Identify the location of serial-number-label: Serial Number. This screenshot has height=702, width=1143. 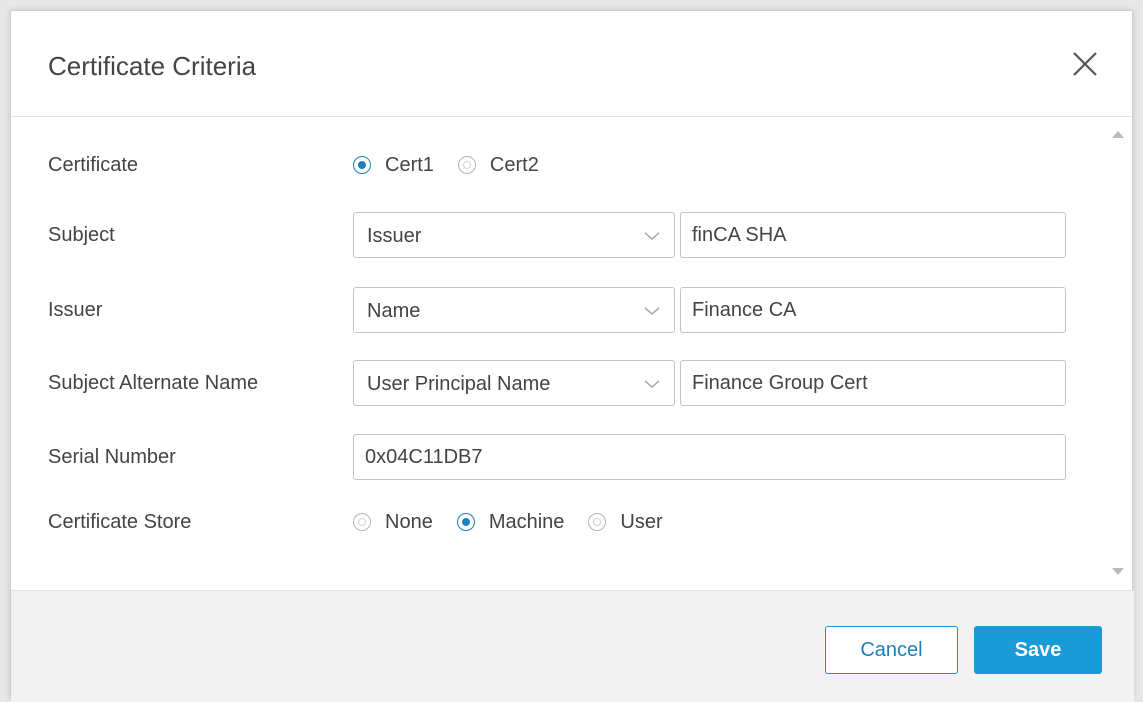
(112, 457).